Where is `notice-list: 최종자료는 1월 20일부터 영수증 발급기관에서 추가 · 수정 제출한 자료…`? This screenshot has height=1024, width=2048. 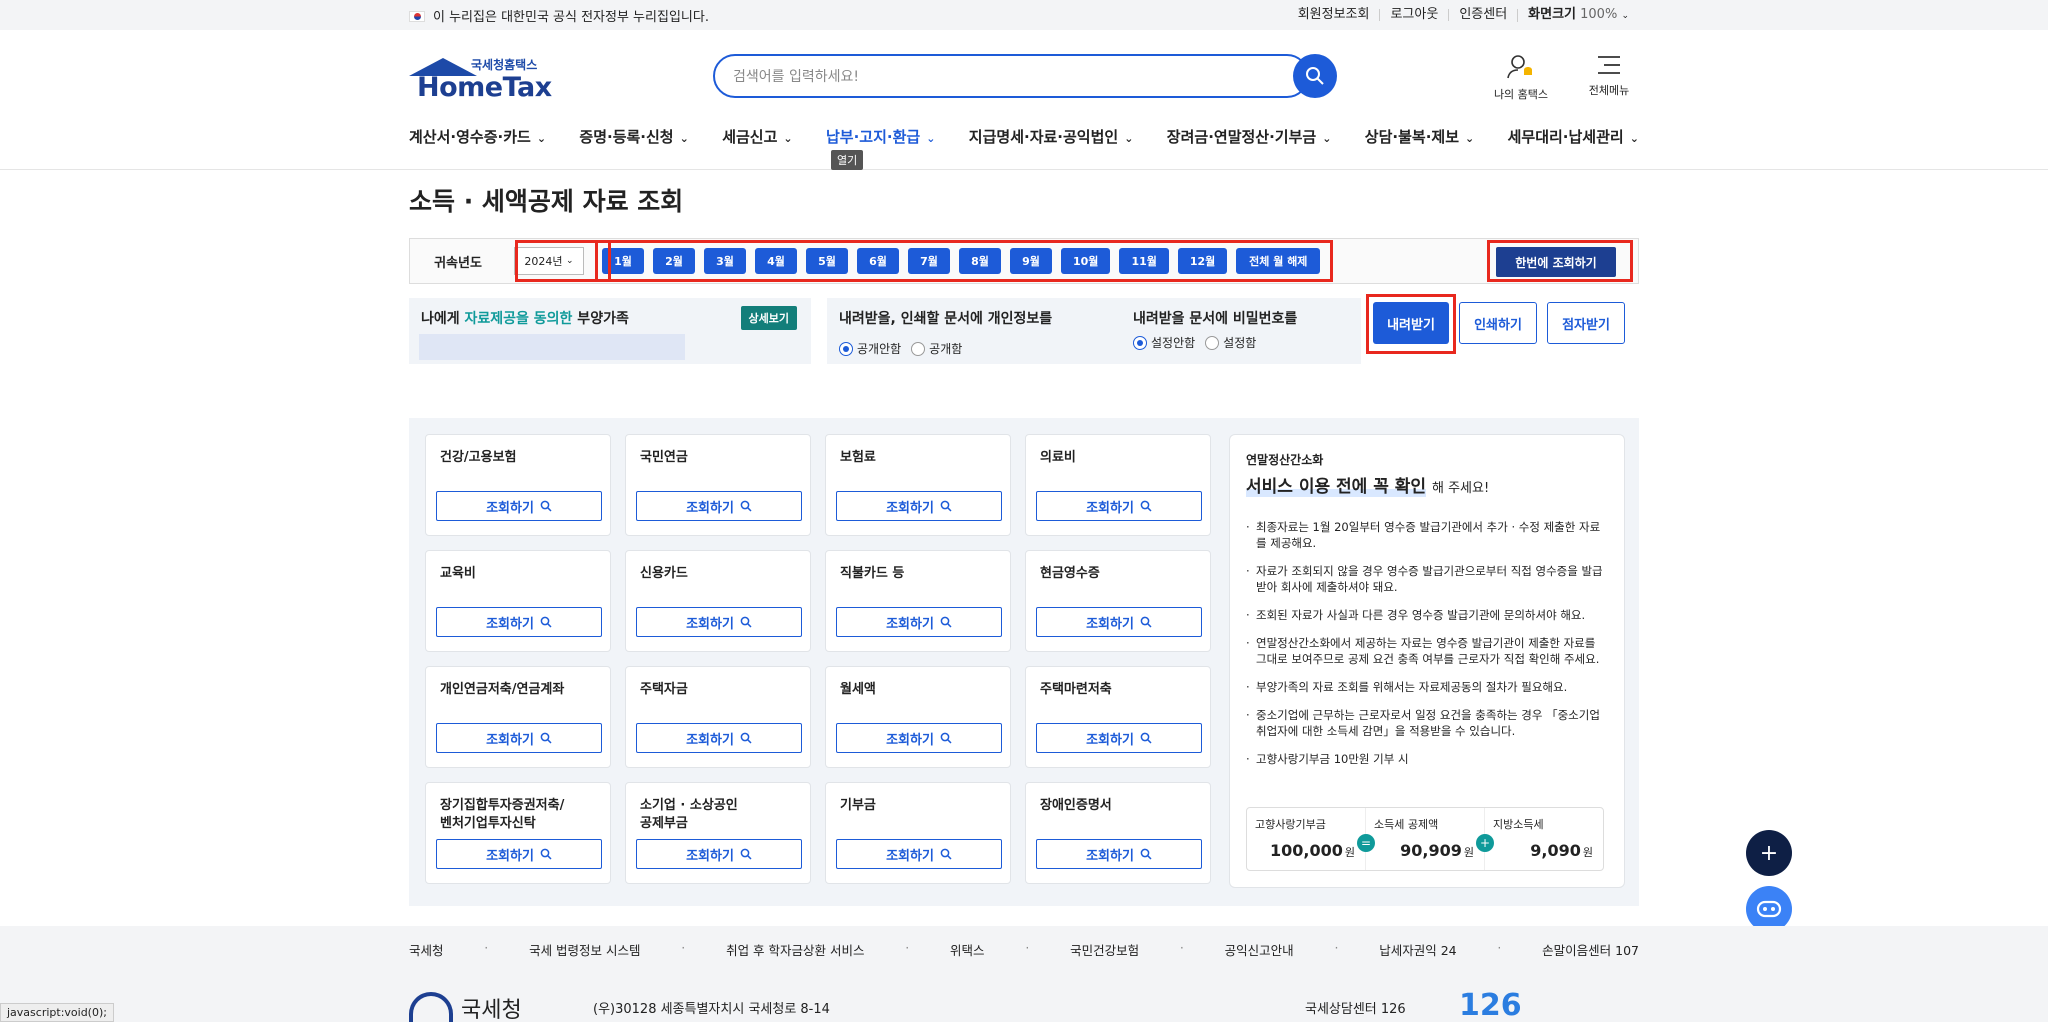 notice-list: 최종자료는 1월 20일부터 영수증 발급기관에서 추가 · 수정 제출한 자료… is located at coordinates (1427, 643).